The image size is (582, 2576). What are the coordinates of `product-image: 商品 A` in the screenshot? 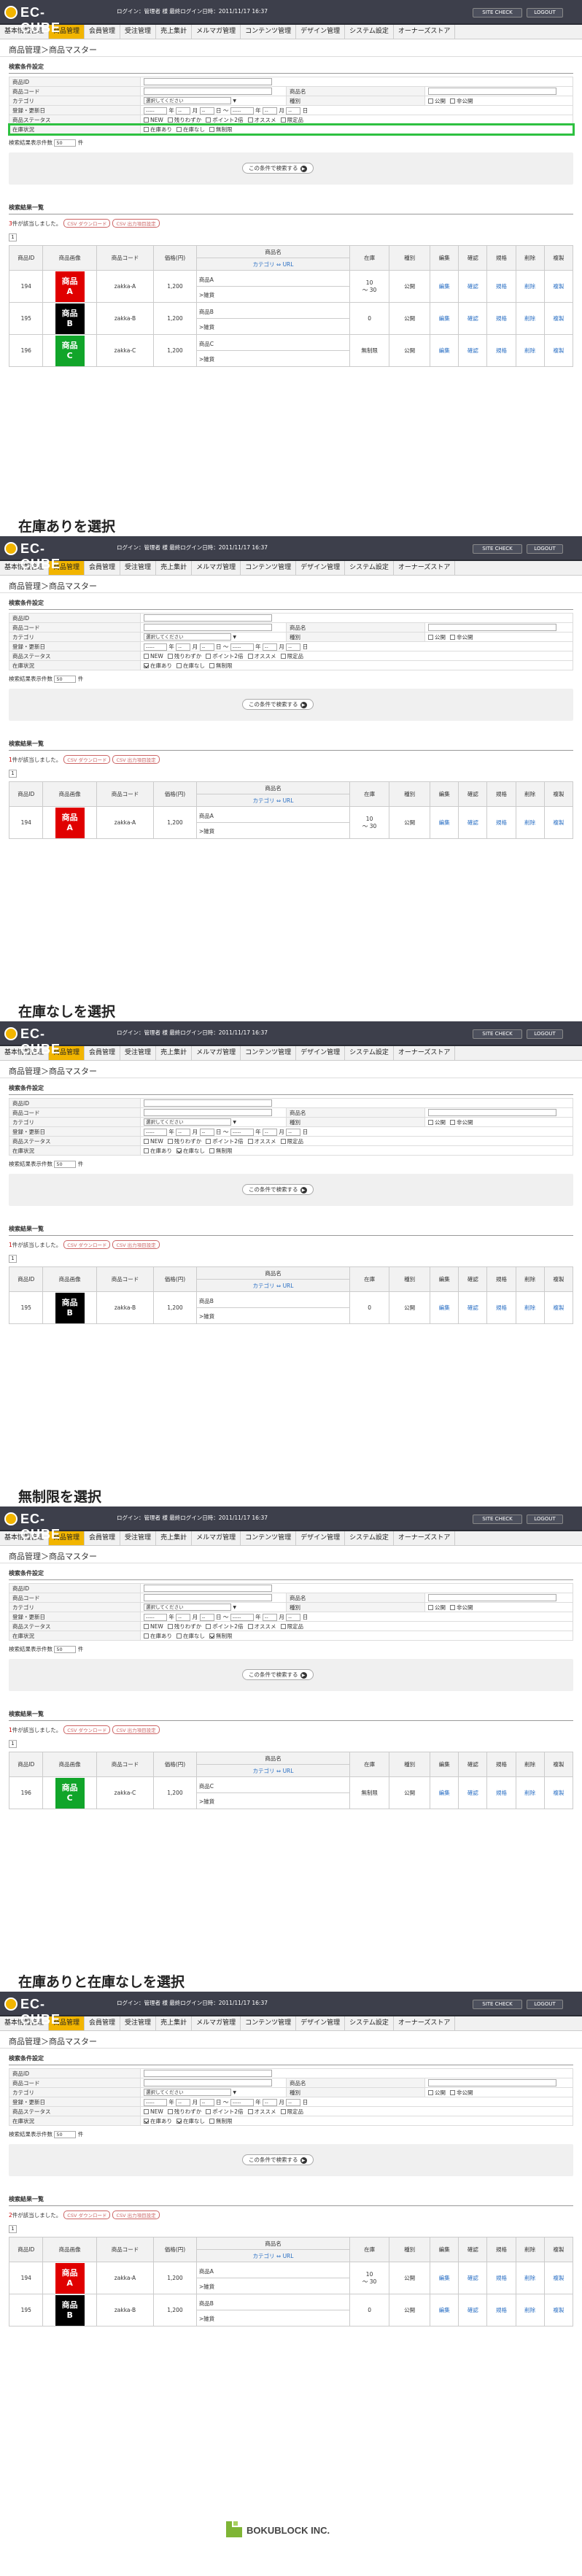 It's located at (70, 822).